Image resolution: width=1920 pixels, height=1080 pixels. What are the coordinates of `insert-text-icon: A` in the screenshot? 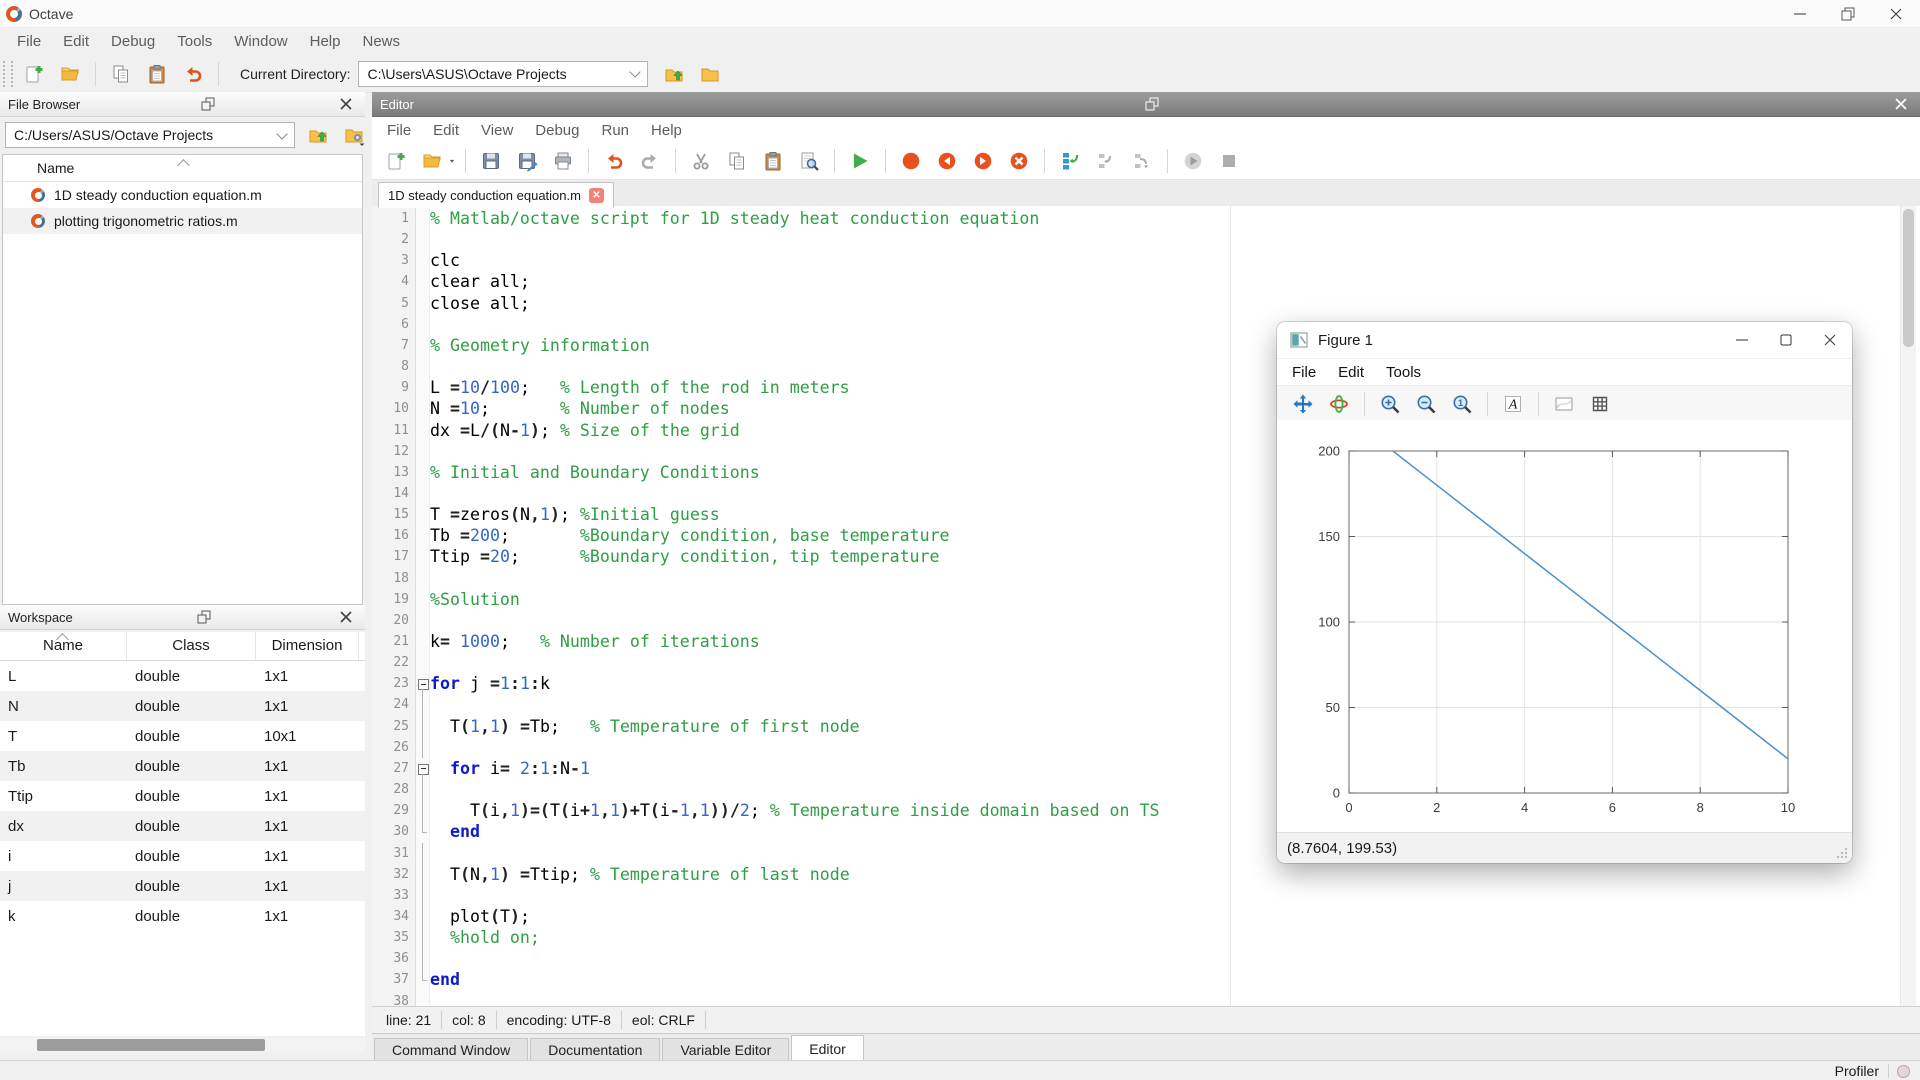 It's located at (1513, 404).